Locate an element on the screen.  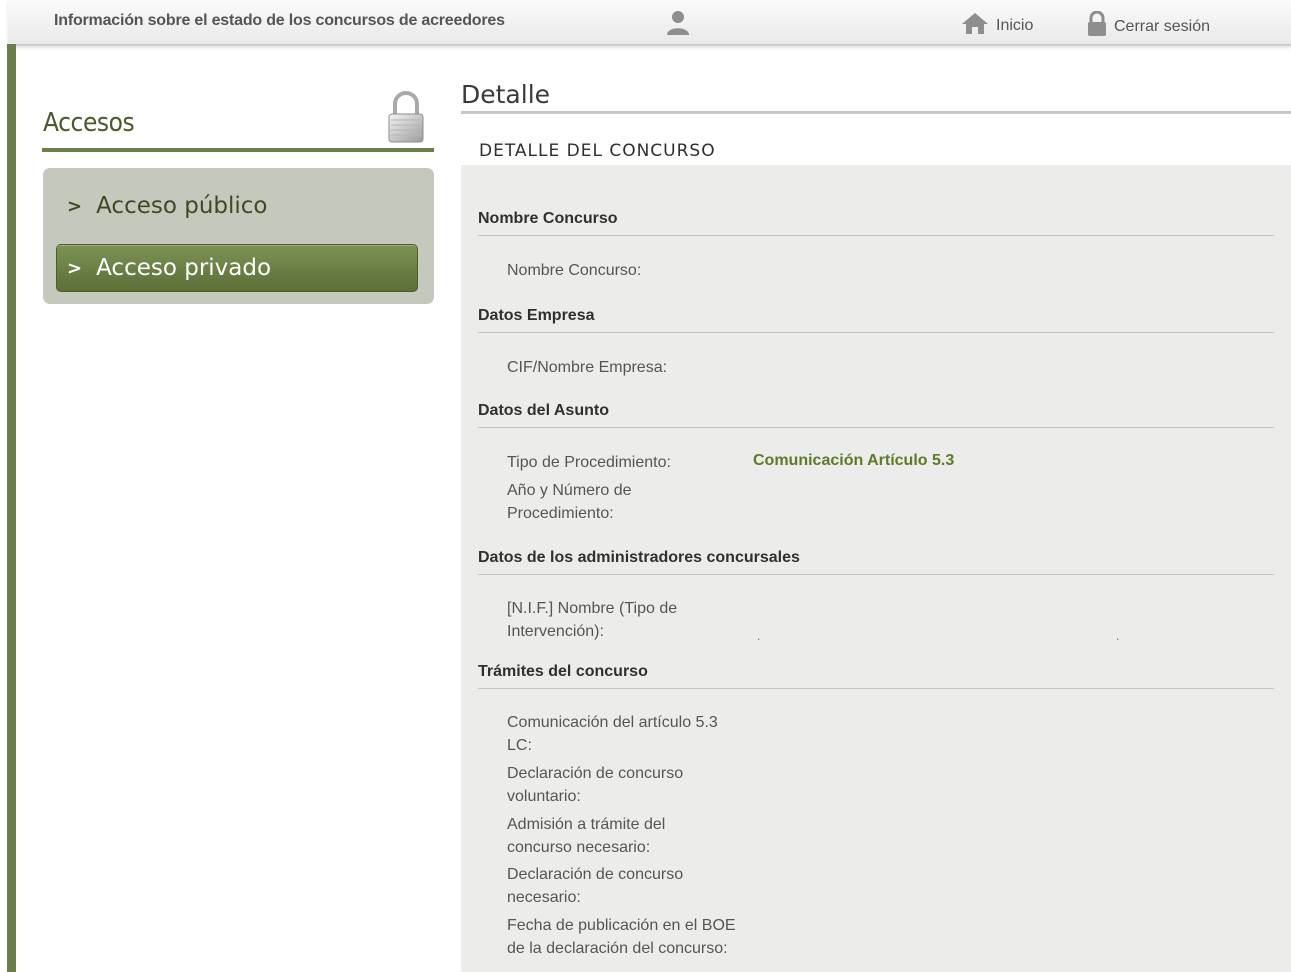
group-header-nombre-concurso: Nombre Concurso is located at coordinates (876, 223).